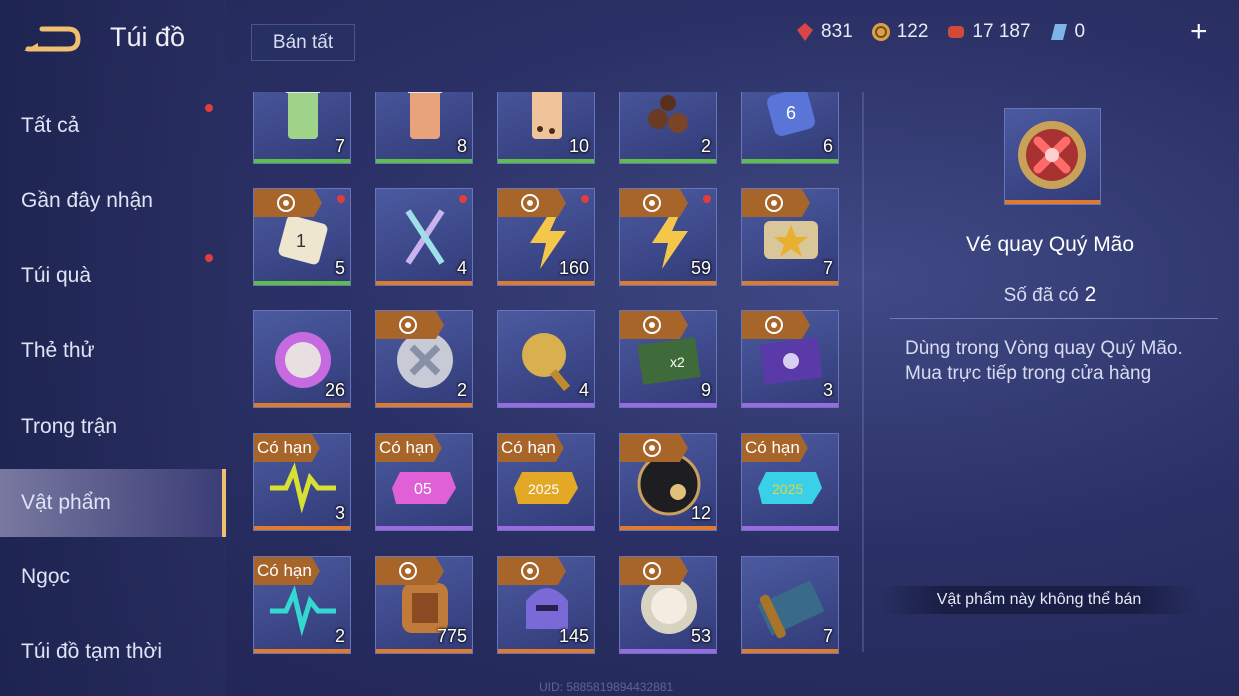 This screenshot has height=696, width=1239. I want to click on sidebar-item: Vật phẩm, so click(113, 503).